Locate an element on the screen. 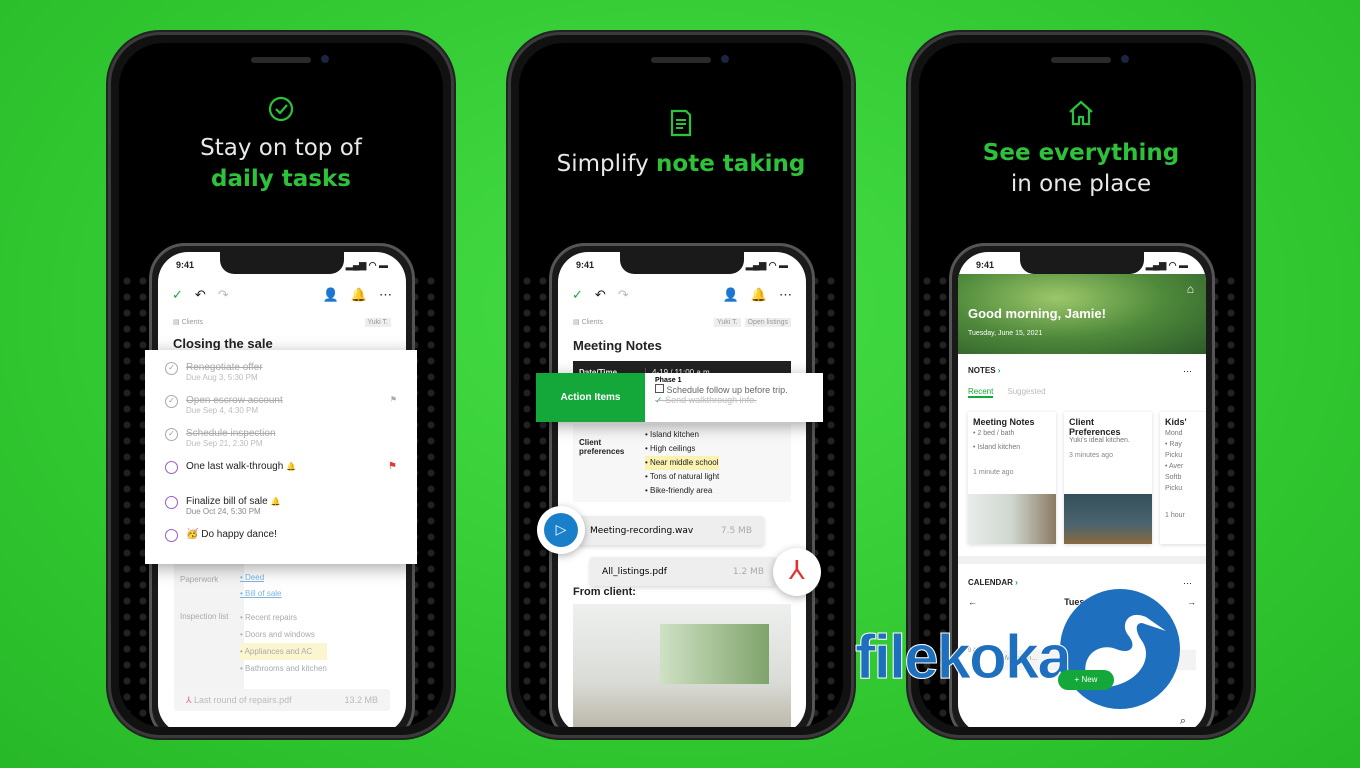 The height and width of the screenshot is (768, 1360). note-icon is located at coordinates (681, 126).